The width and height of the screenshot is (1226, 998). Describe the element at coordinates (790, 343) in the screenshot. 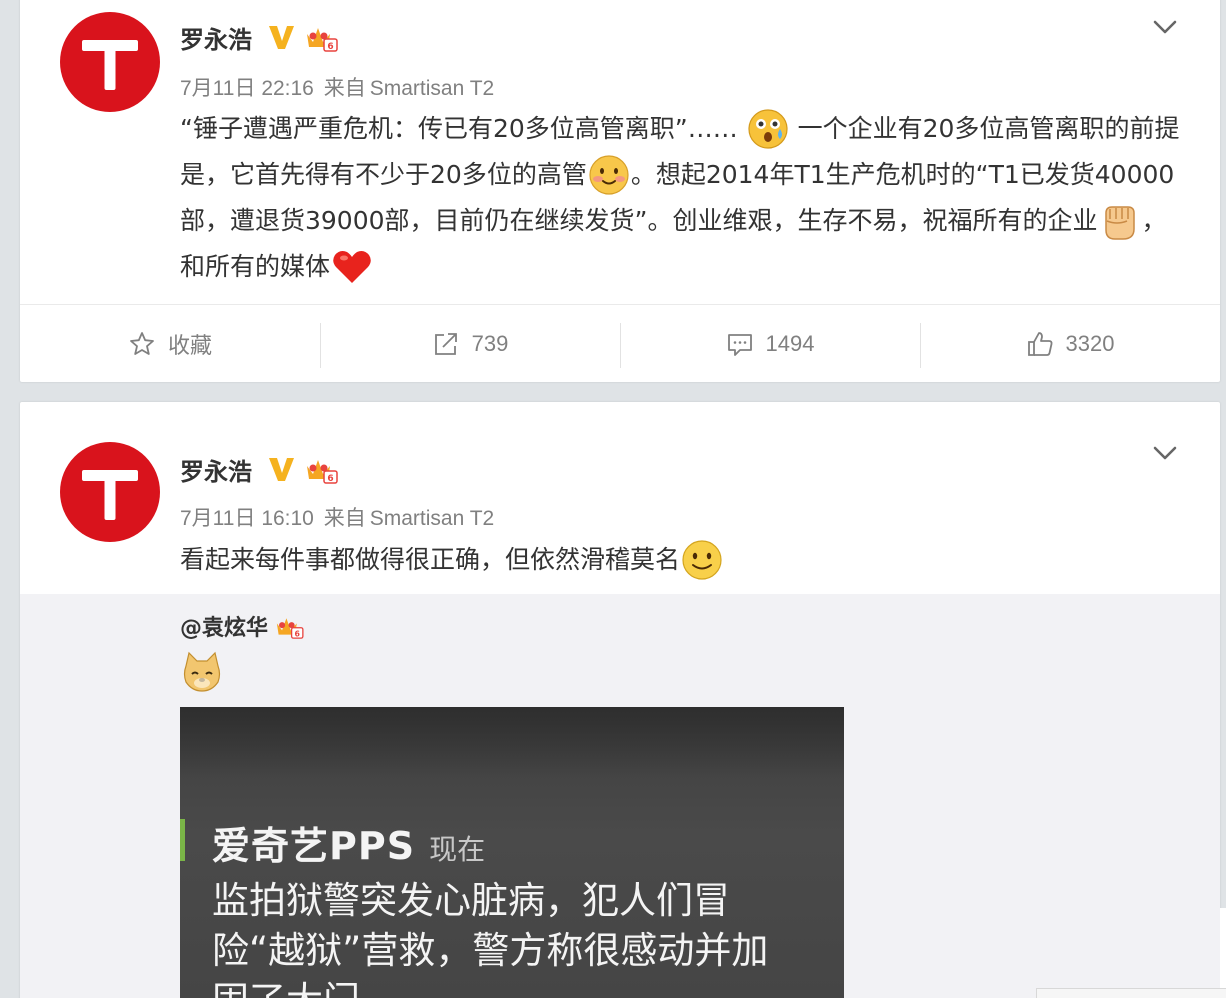

I see `comment-count: 1494` at that location.